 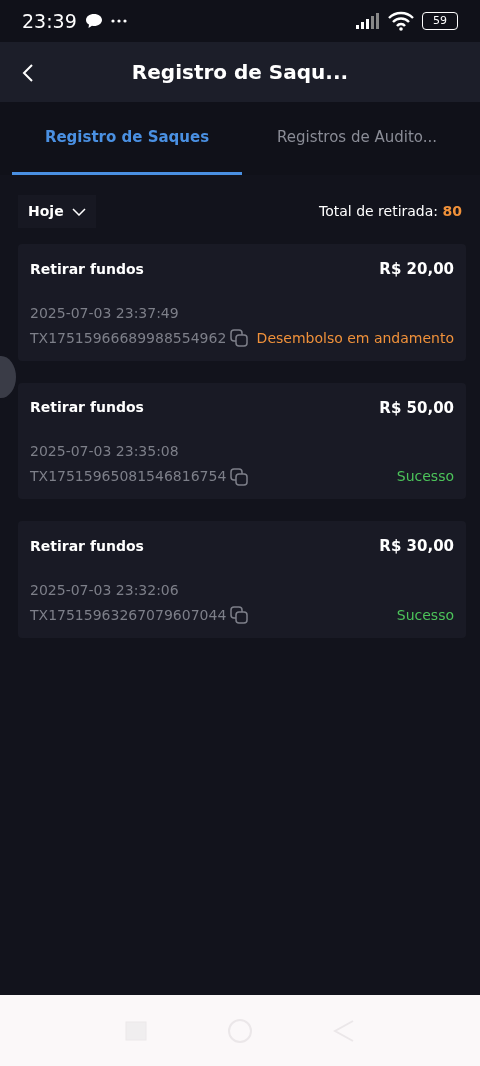 I want to click on chevron-down-icon, so click(x=78, y=211).